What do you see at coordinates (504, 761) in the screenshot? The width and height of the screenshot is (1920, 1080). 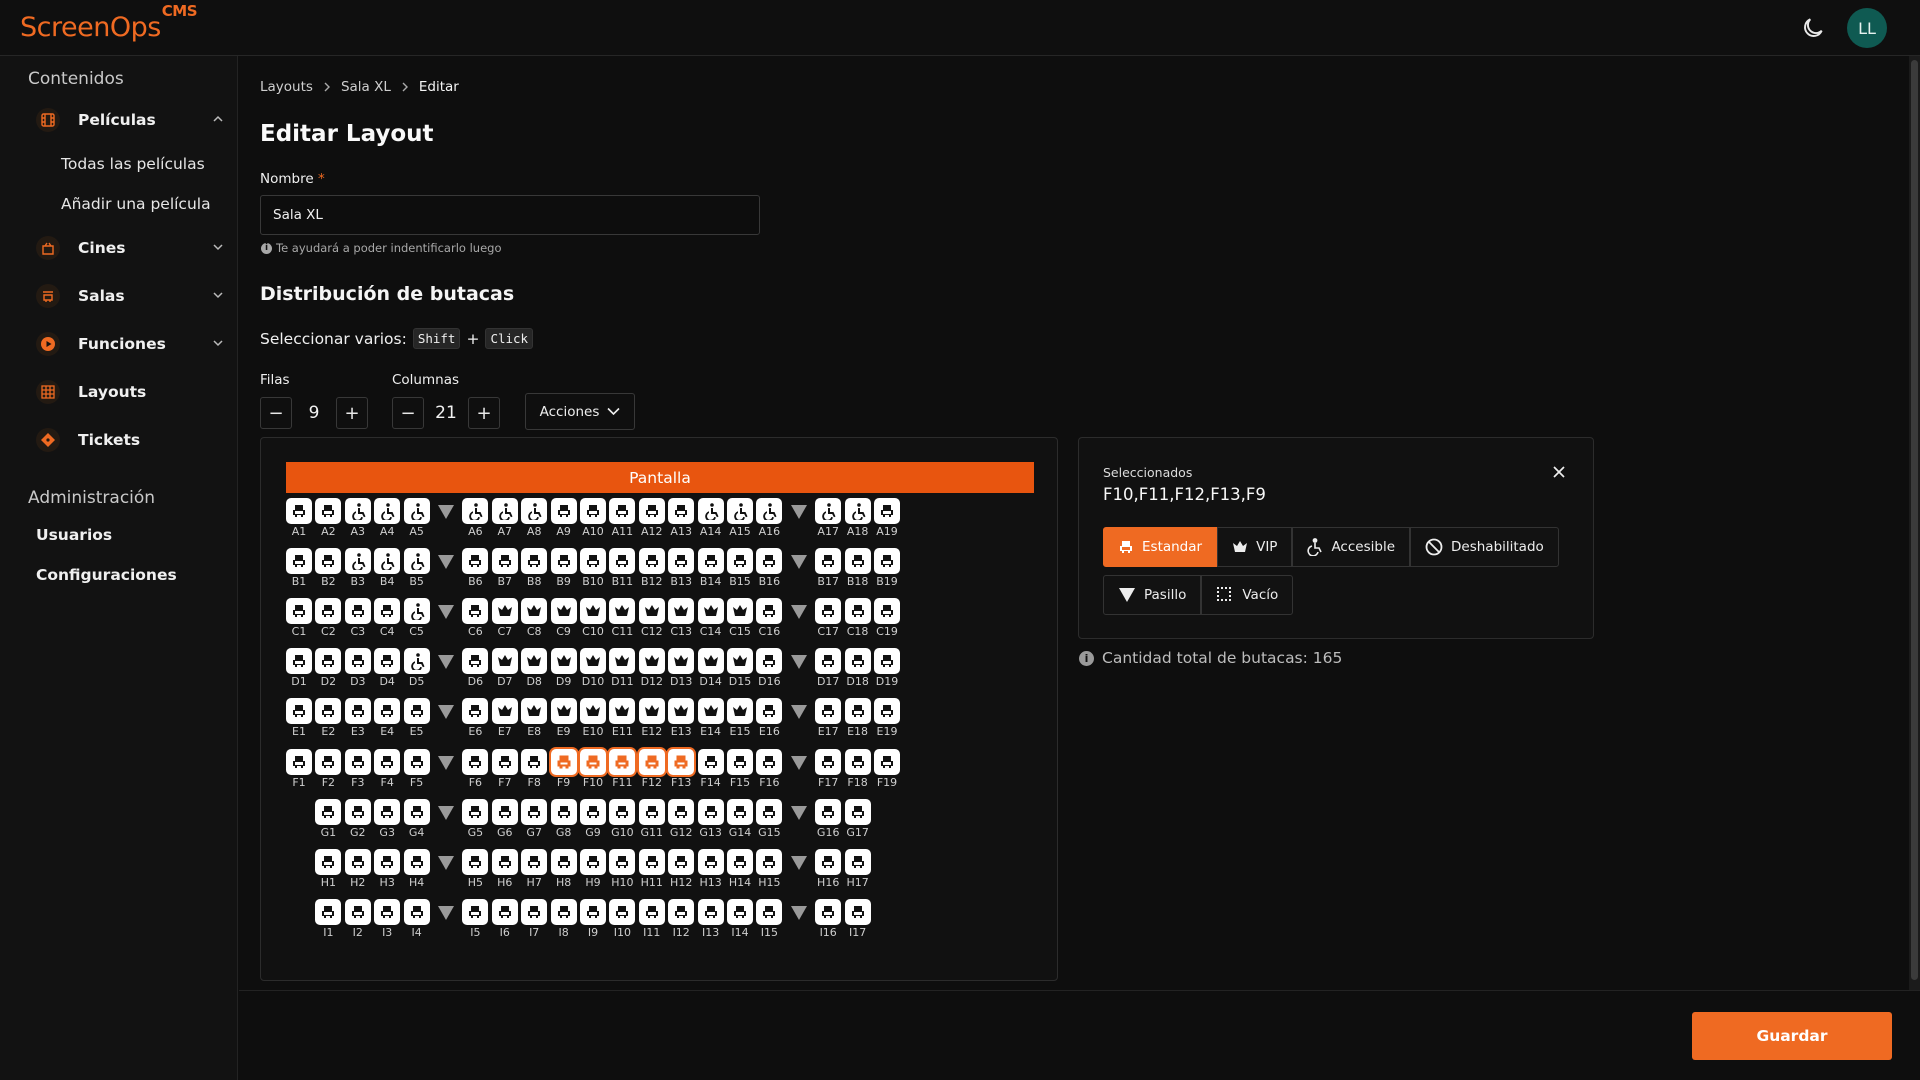 I see `seat-F7` at bounding box center [504, 761].